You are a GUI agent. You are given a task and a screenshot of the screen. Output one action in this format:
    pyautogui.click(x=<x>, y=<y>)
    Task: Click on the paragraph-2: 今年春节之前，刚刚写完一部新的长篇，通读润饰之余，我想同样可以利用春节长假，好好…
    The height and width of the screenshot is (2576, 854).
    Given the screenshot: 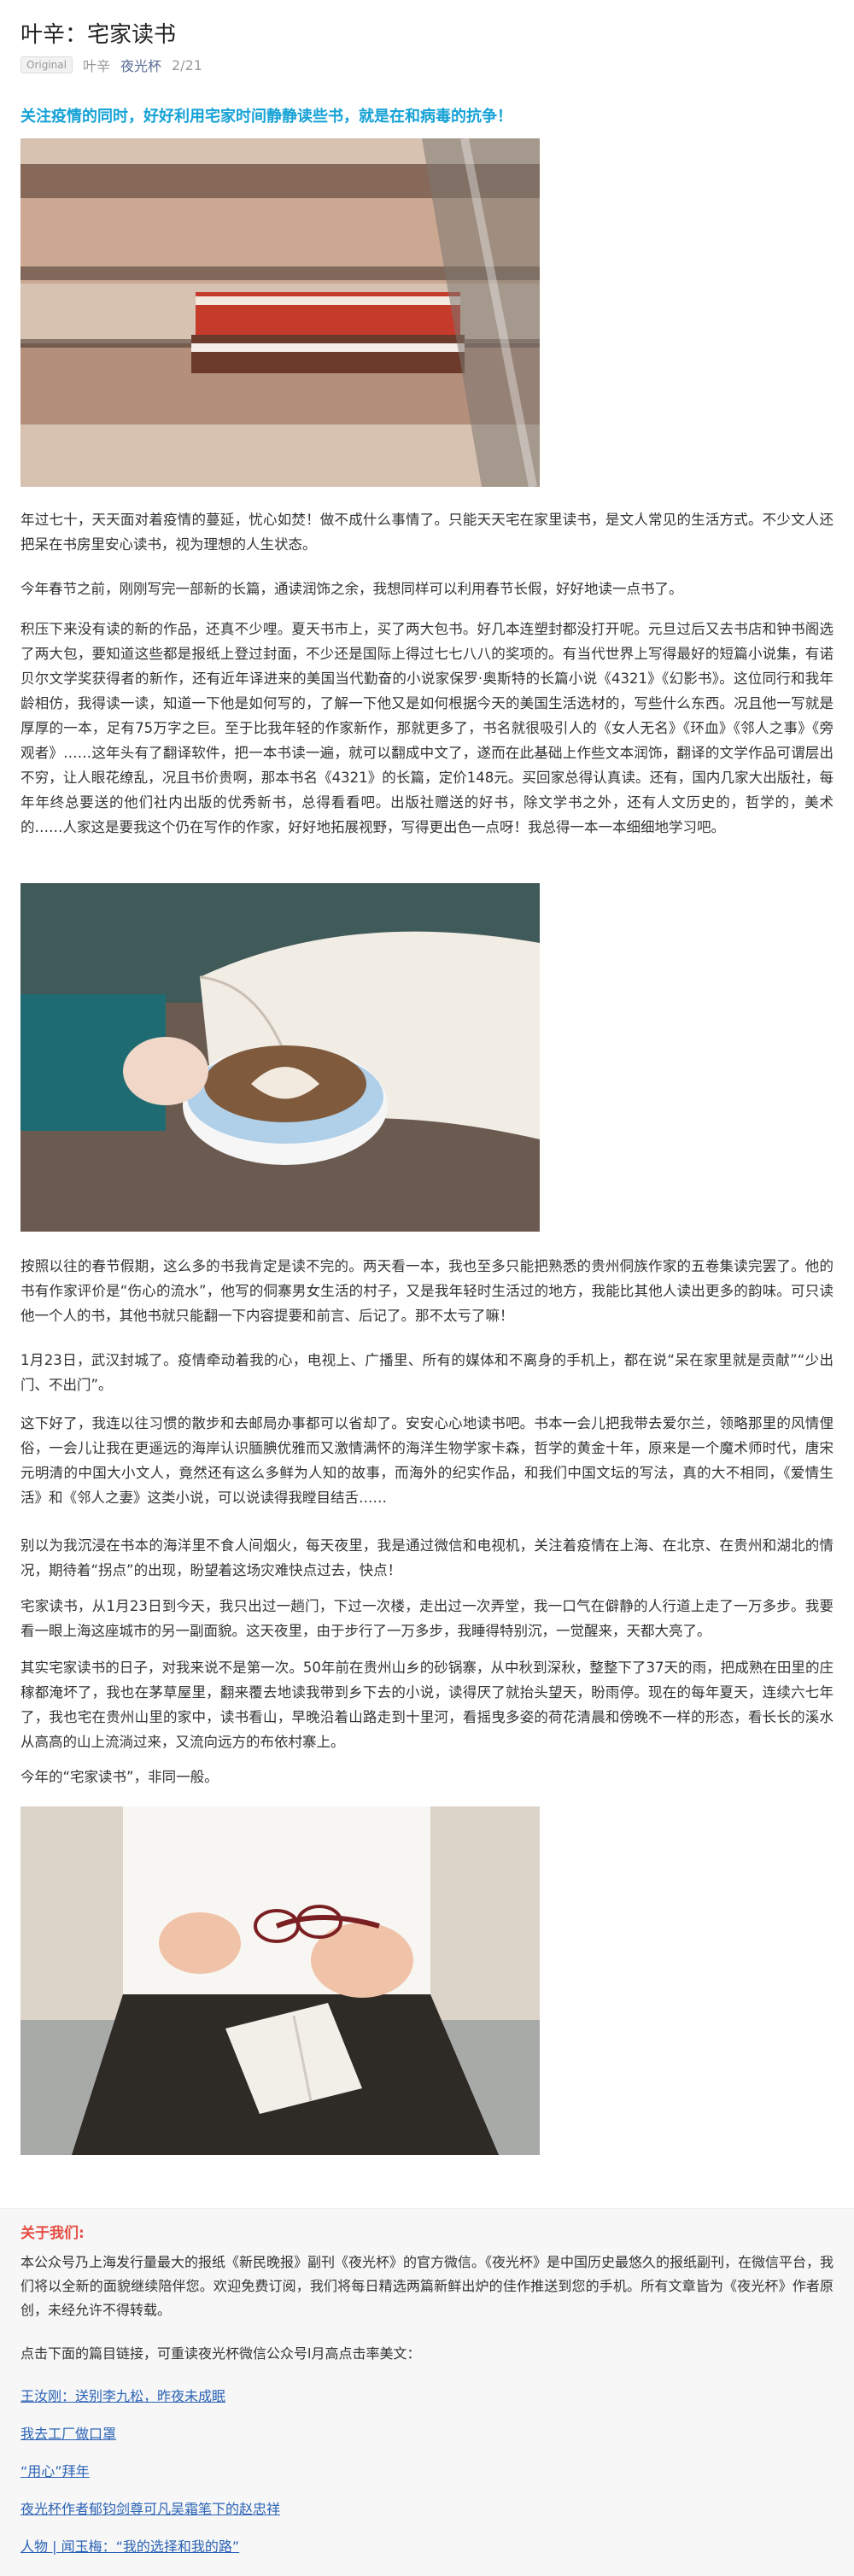 What is the action you would take?
    pyautogui.click(x=351, y=589)
    